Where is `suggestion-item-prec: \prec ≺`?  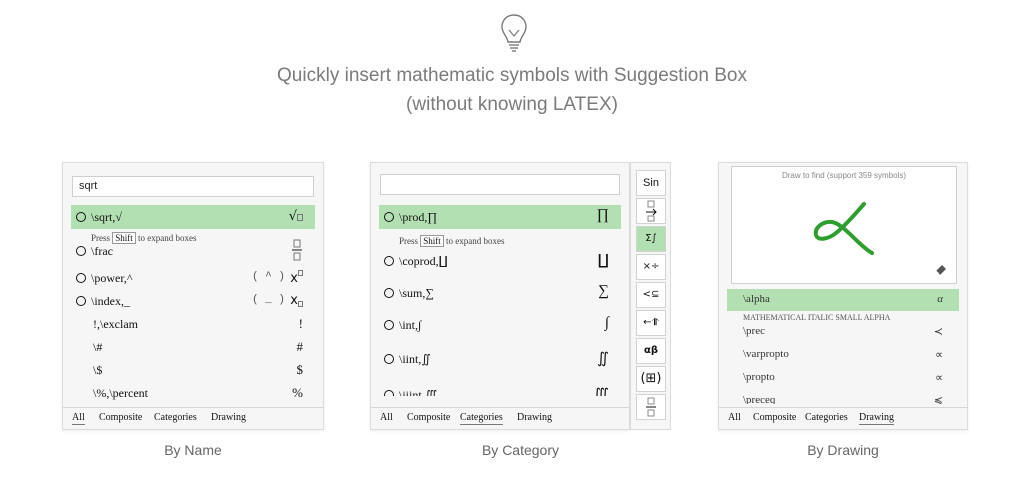 suggestion-item-prec: \prec ≺ is located at coordinates (843, 332).